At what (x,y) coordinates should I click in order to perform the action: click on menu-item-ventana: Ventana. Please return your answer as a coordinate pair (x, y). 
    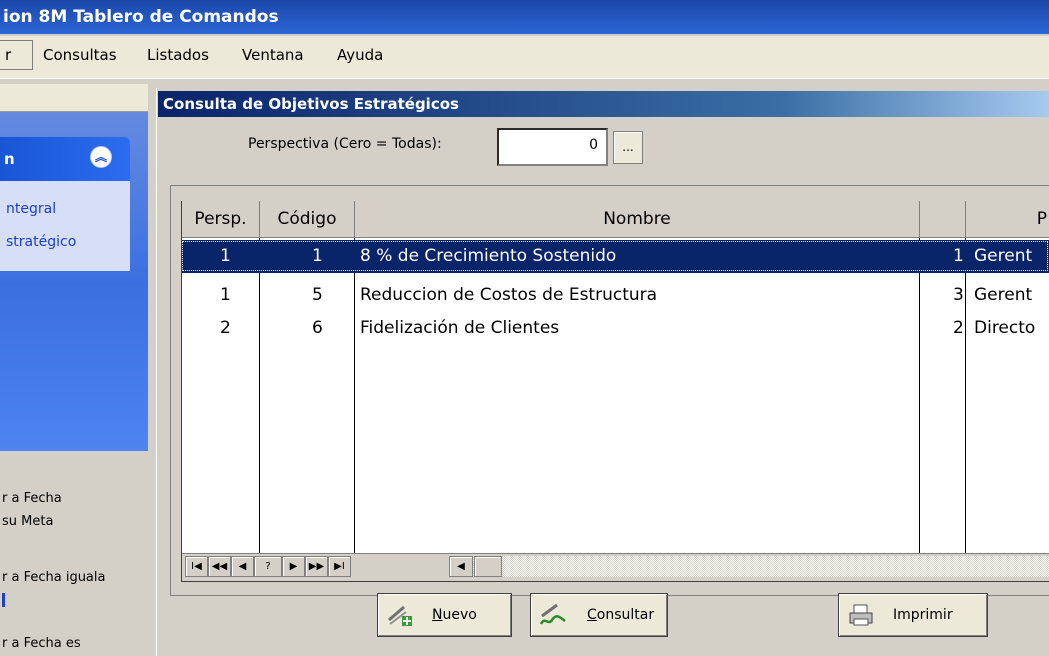
    Looking at the image, I should click on (273, 55).